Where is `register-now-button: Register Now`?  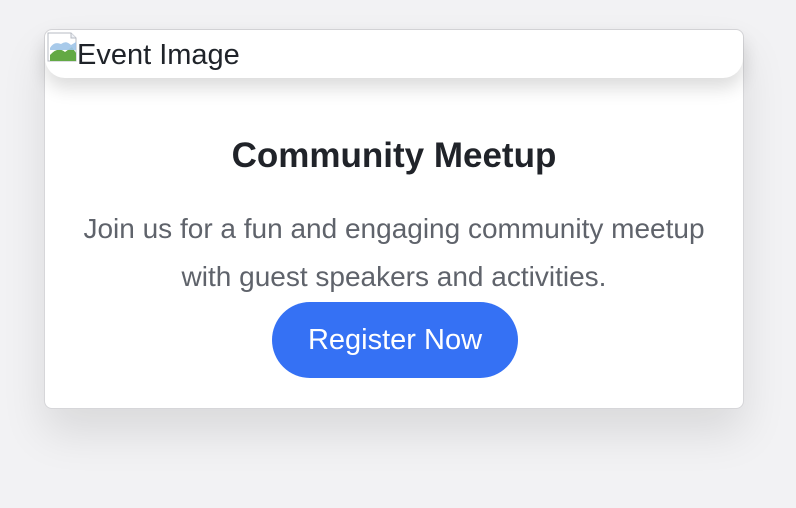 register-now-button: Register Now is located at coordinates (395, 340).